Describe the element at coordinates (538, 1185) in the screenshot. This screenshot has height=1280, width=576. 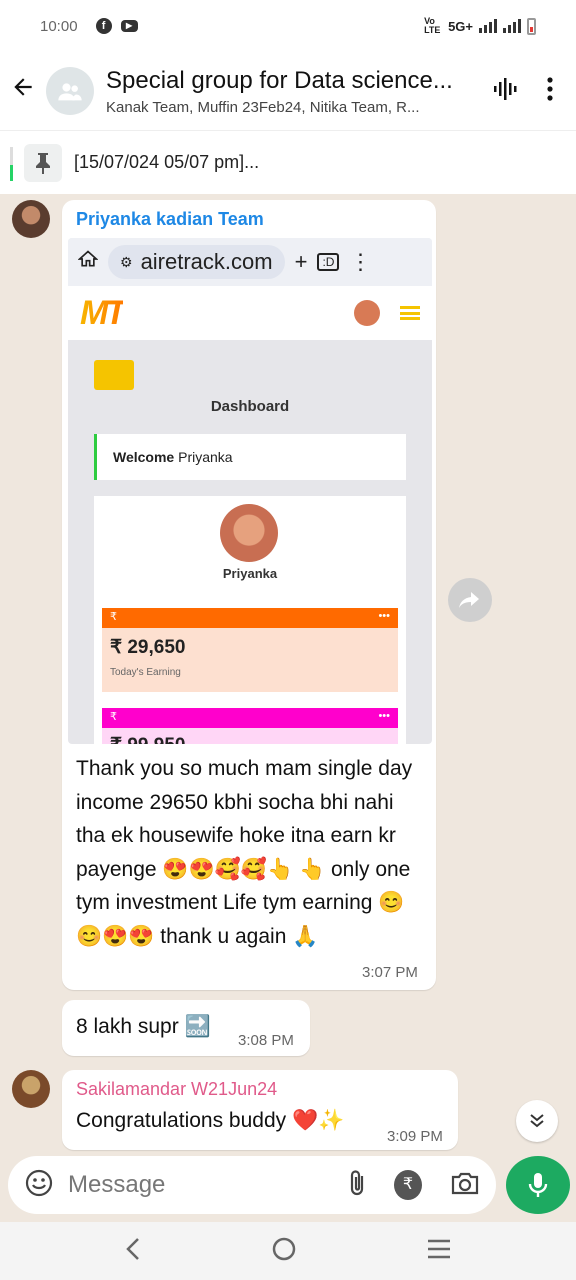
I see `mic-button` at that location.